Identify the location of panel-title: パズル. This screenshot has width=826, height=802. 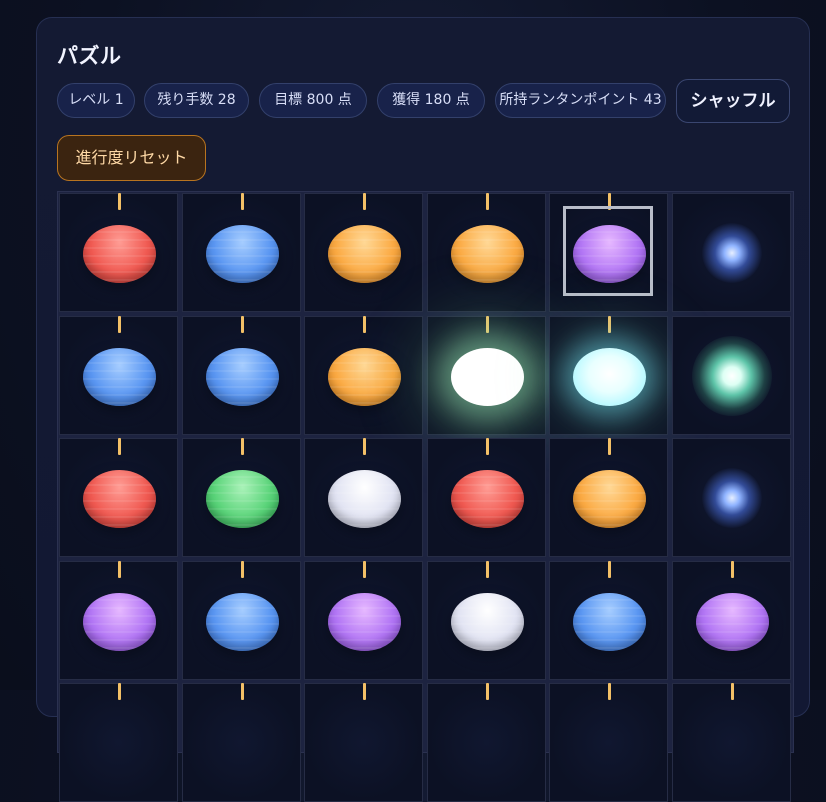
(89, 56).